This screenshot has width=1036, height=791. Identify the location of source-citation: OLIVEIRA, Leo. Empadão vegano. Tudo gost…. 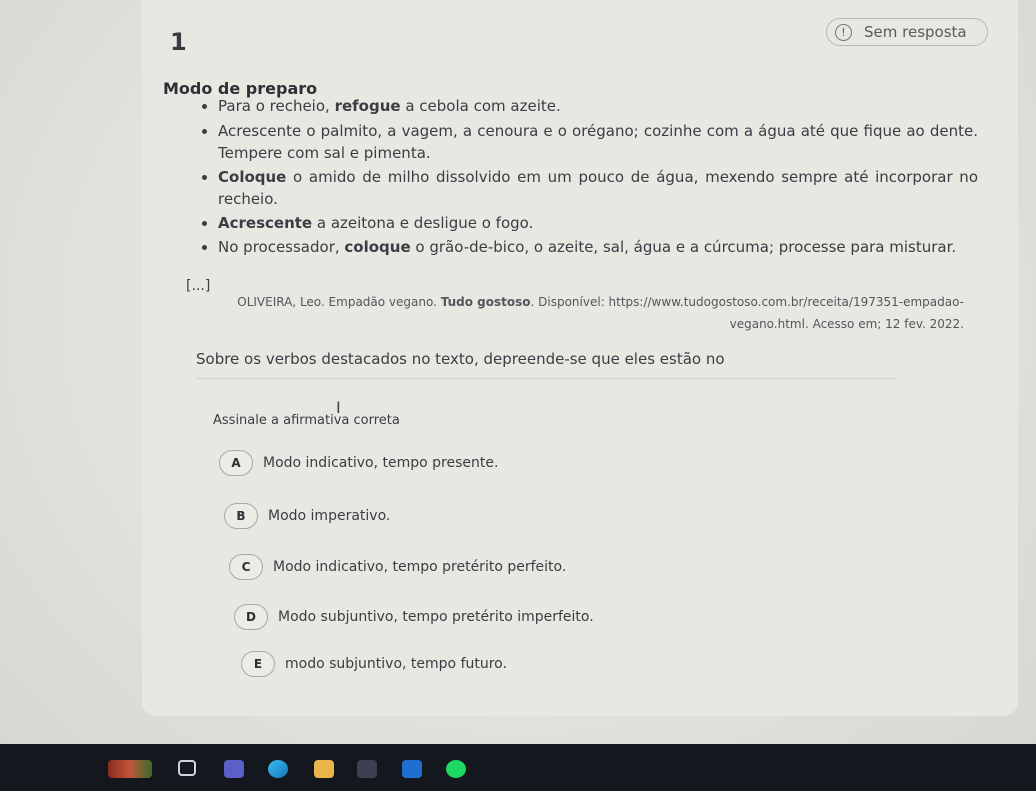
(600, 313).